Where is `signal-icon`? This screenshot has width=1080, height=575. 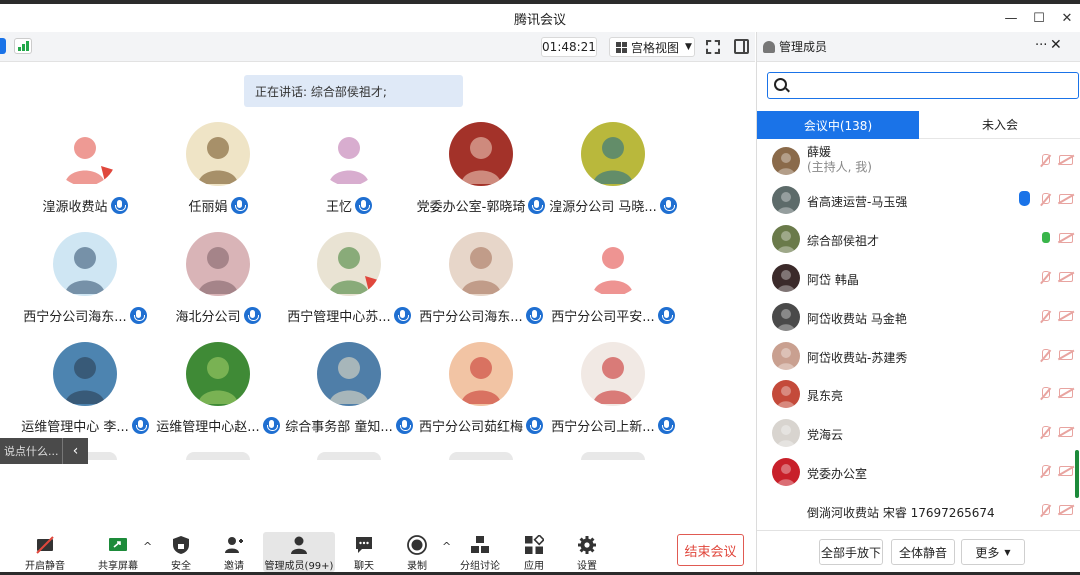
signal-icon is located at coordinates (23, 46).